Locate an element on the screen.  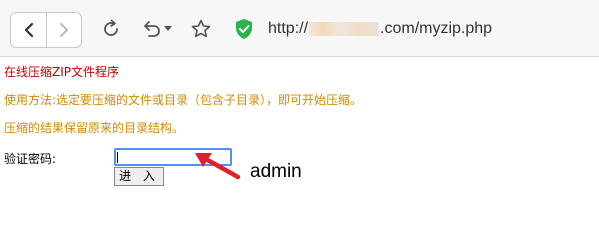
bookmark-button is located at coordinates (201, 29).